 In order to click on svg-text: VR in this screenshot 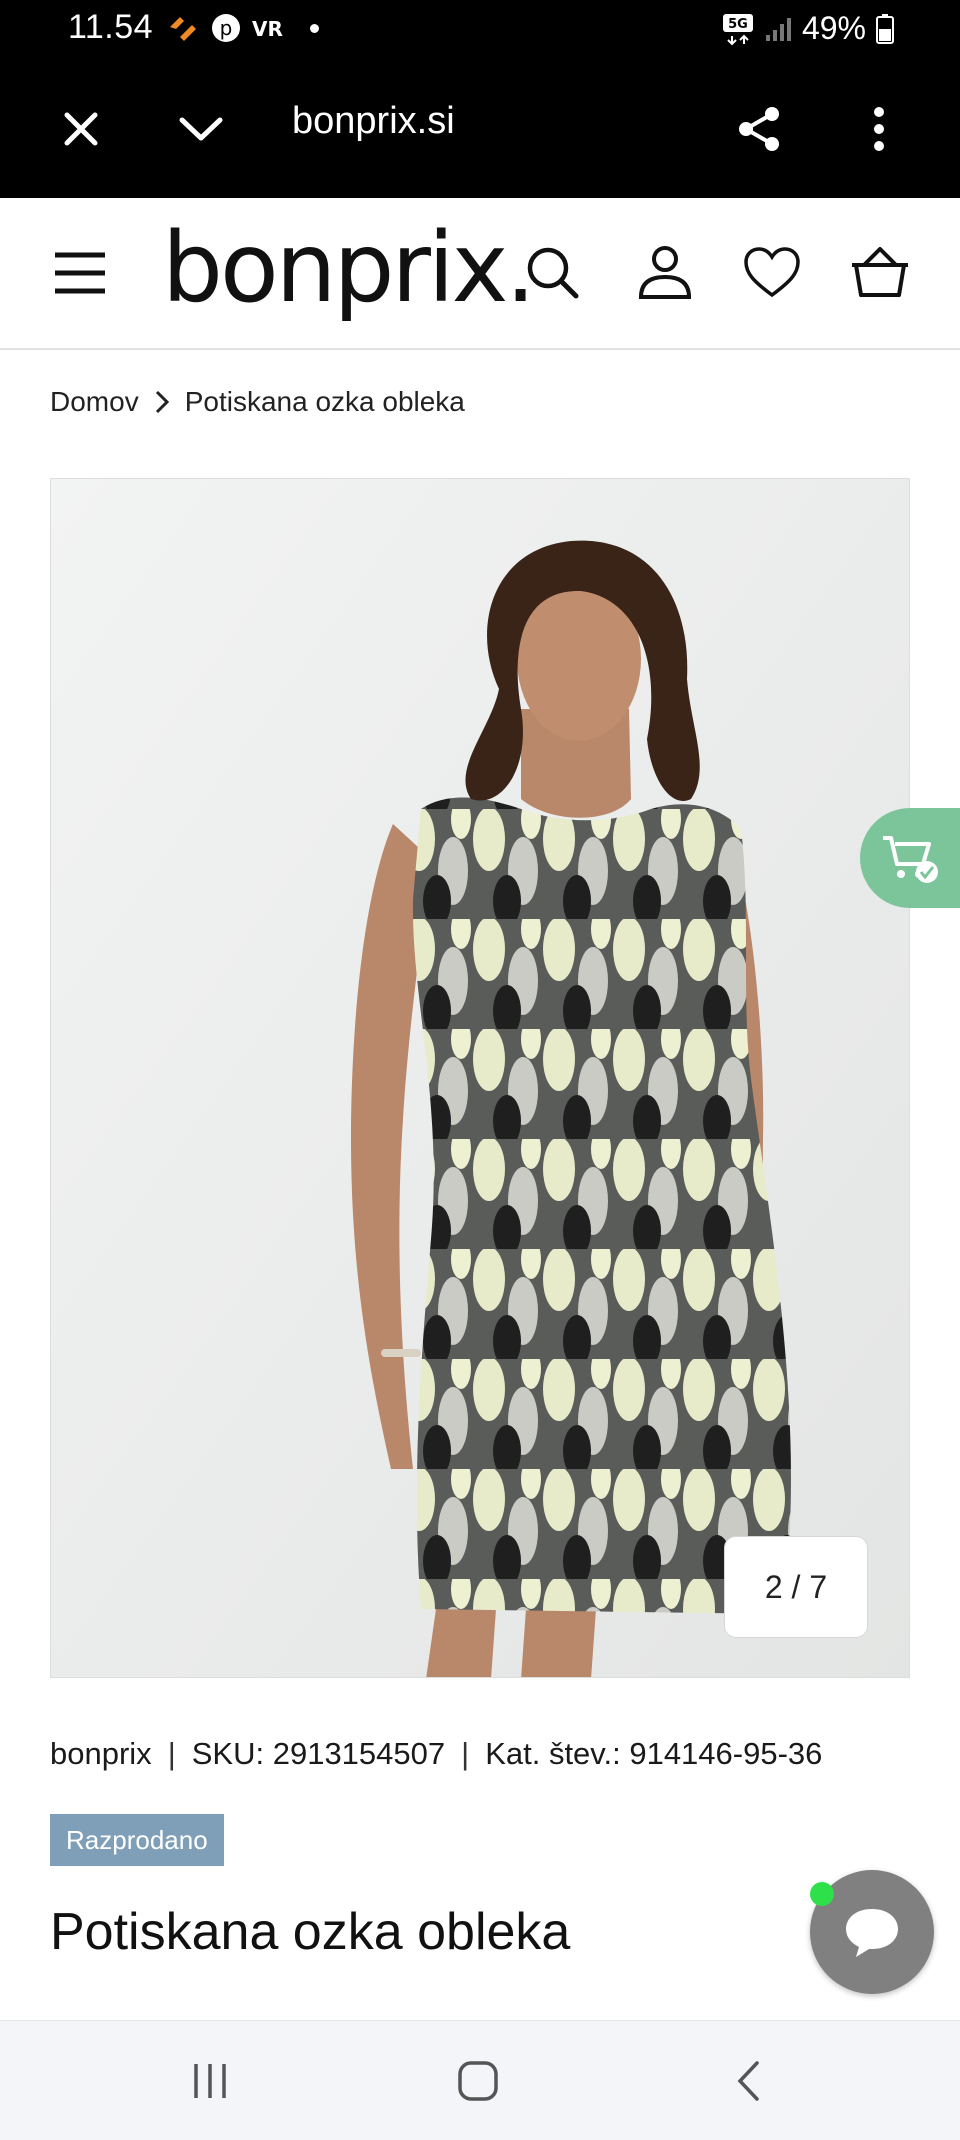, I will do `click(267, 29)`.